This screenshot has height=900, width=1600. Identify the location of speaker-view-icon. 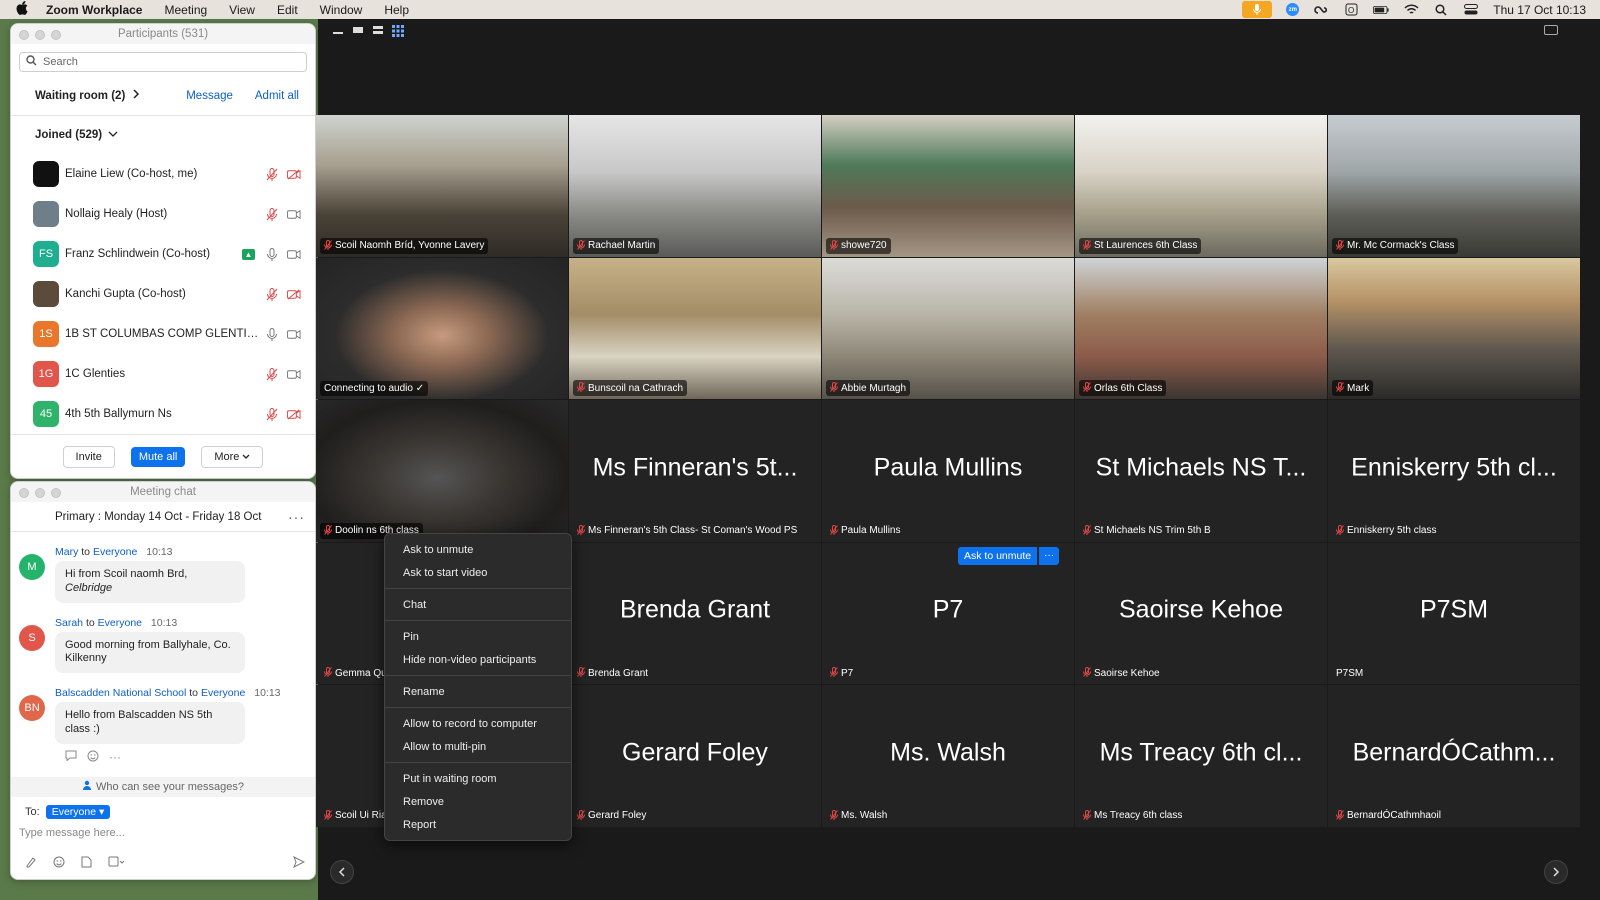
(358, 32).